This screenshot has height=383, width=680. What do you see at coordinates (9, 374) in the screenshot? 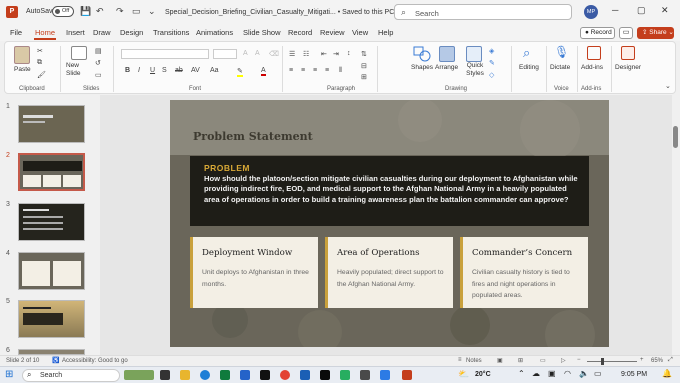
I see `windows-start-icon: ⊞` at bounding box center [9, 374].